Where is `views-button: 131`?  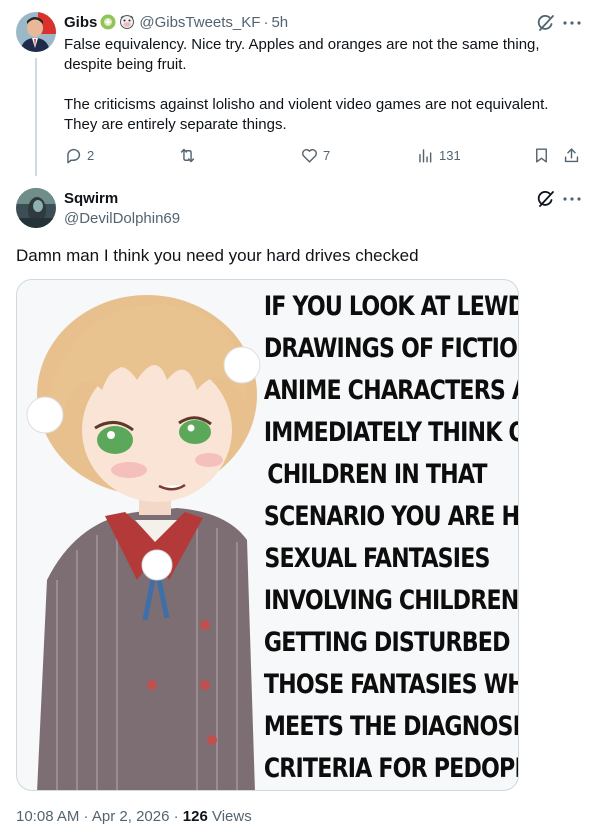 views-button: 131 is located at coordinates (438, 155).